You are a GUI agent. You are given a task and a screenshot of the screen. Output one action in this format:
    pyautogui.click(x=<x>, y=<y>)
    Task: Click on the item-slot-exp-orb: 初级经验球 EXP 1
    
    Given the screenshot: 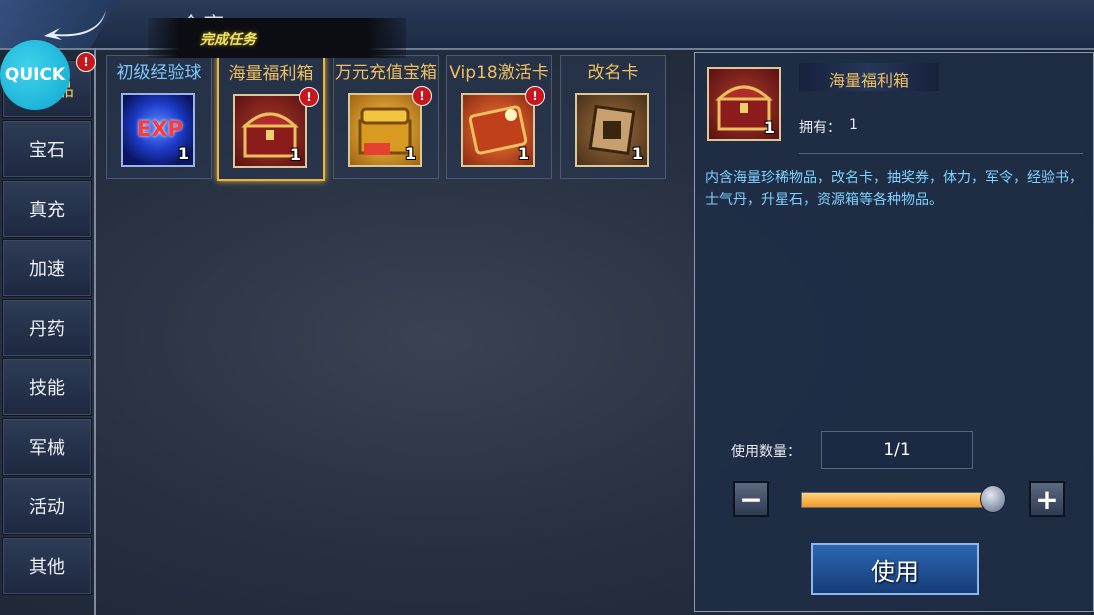 What is the action you would take?
    pyautogui.click(x=159, y=117)
    